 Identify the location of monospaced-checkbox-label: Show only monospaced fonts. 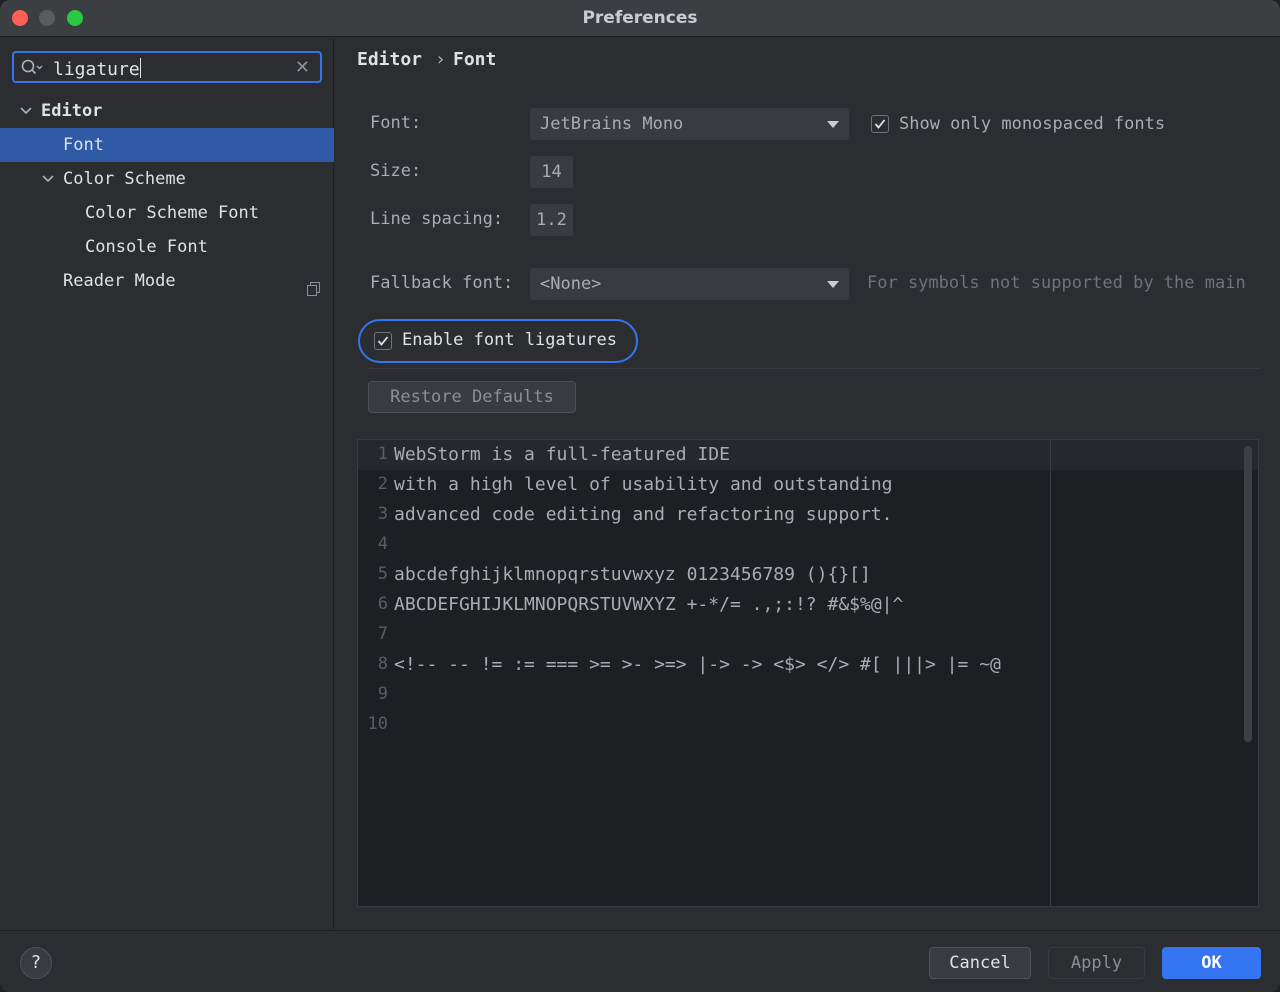
(1032, 124).